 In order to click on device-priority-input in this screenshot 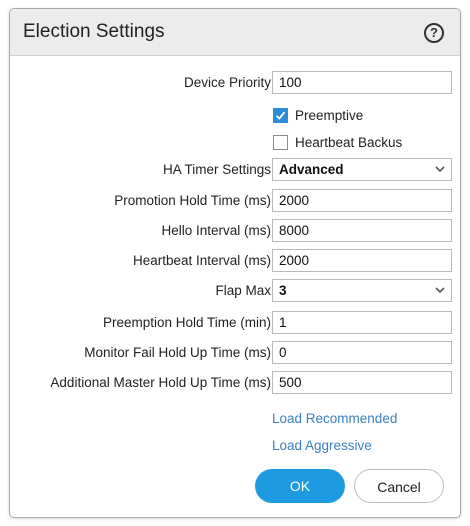, I will do `click(362, 82)`.